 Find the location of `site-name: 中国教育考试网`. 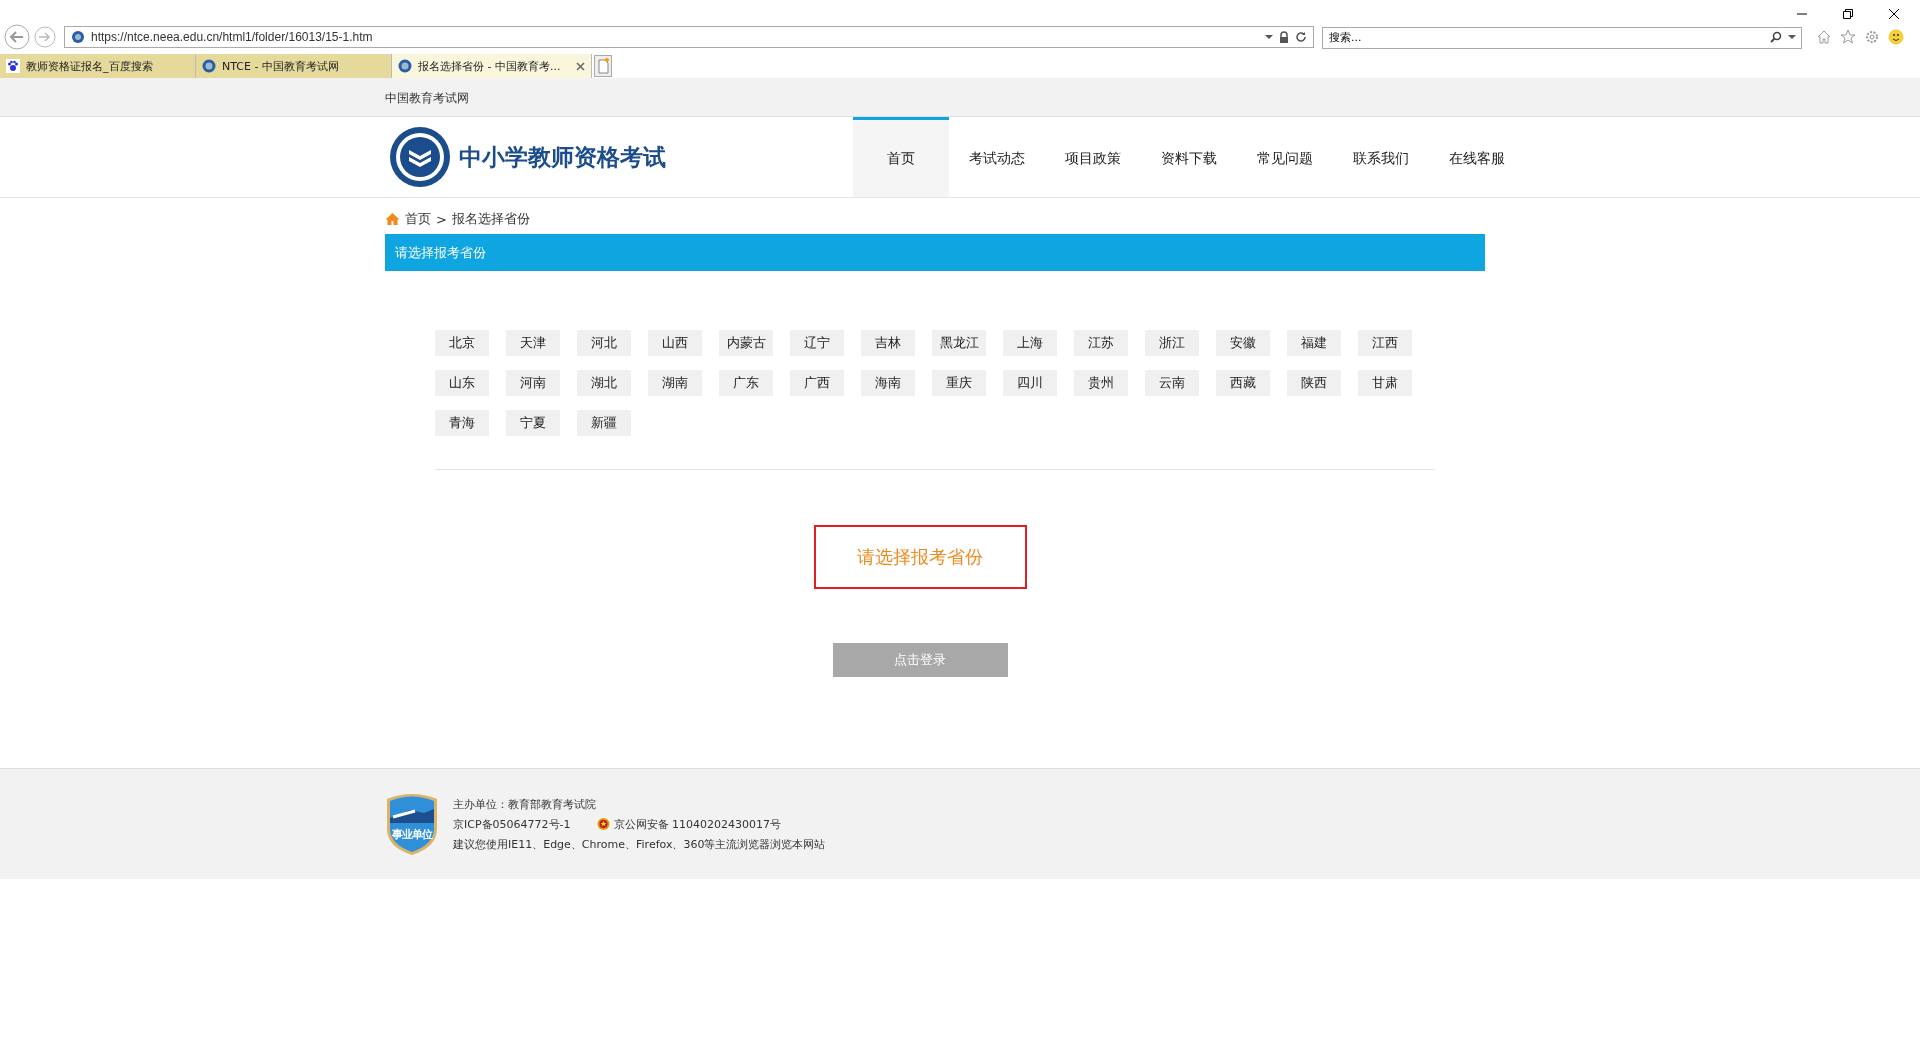

site-name: 中国教育考试网 is located at coordinates (427, 98).